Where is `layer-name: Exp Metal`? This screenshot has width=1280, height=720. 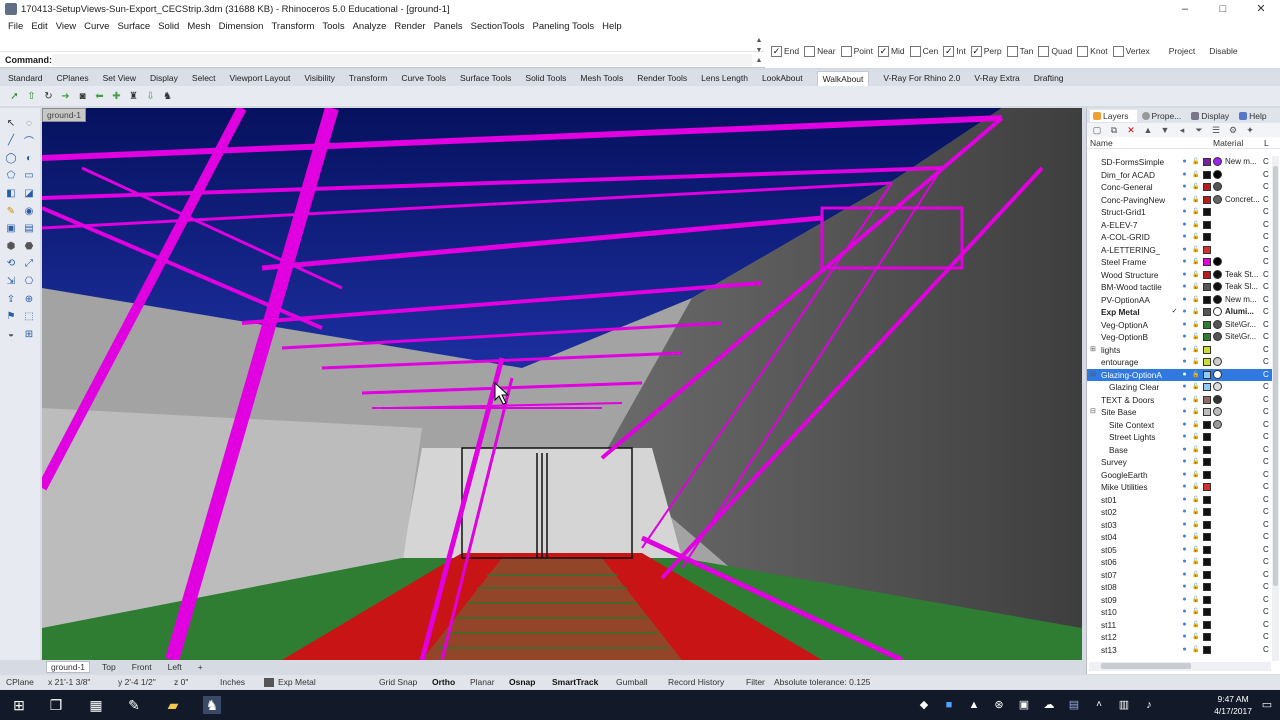
layer-name: Exp Metal is located at coordinates (1120, 312).